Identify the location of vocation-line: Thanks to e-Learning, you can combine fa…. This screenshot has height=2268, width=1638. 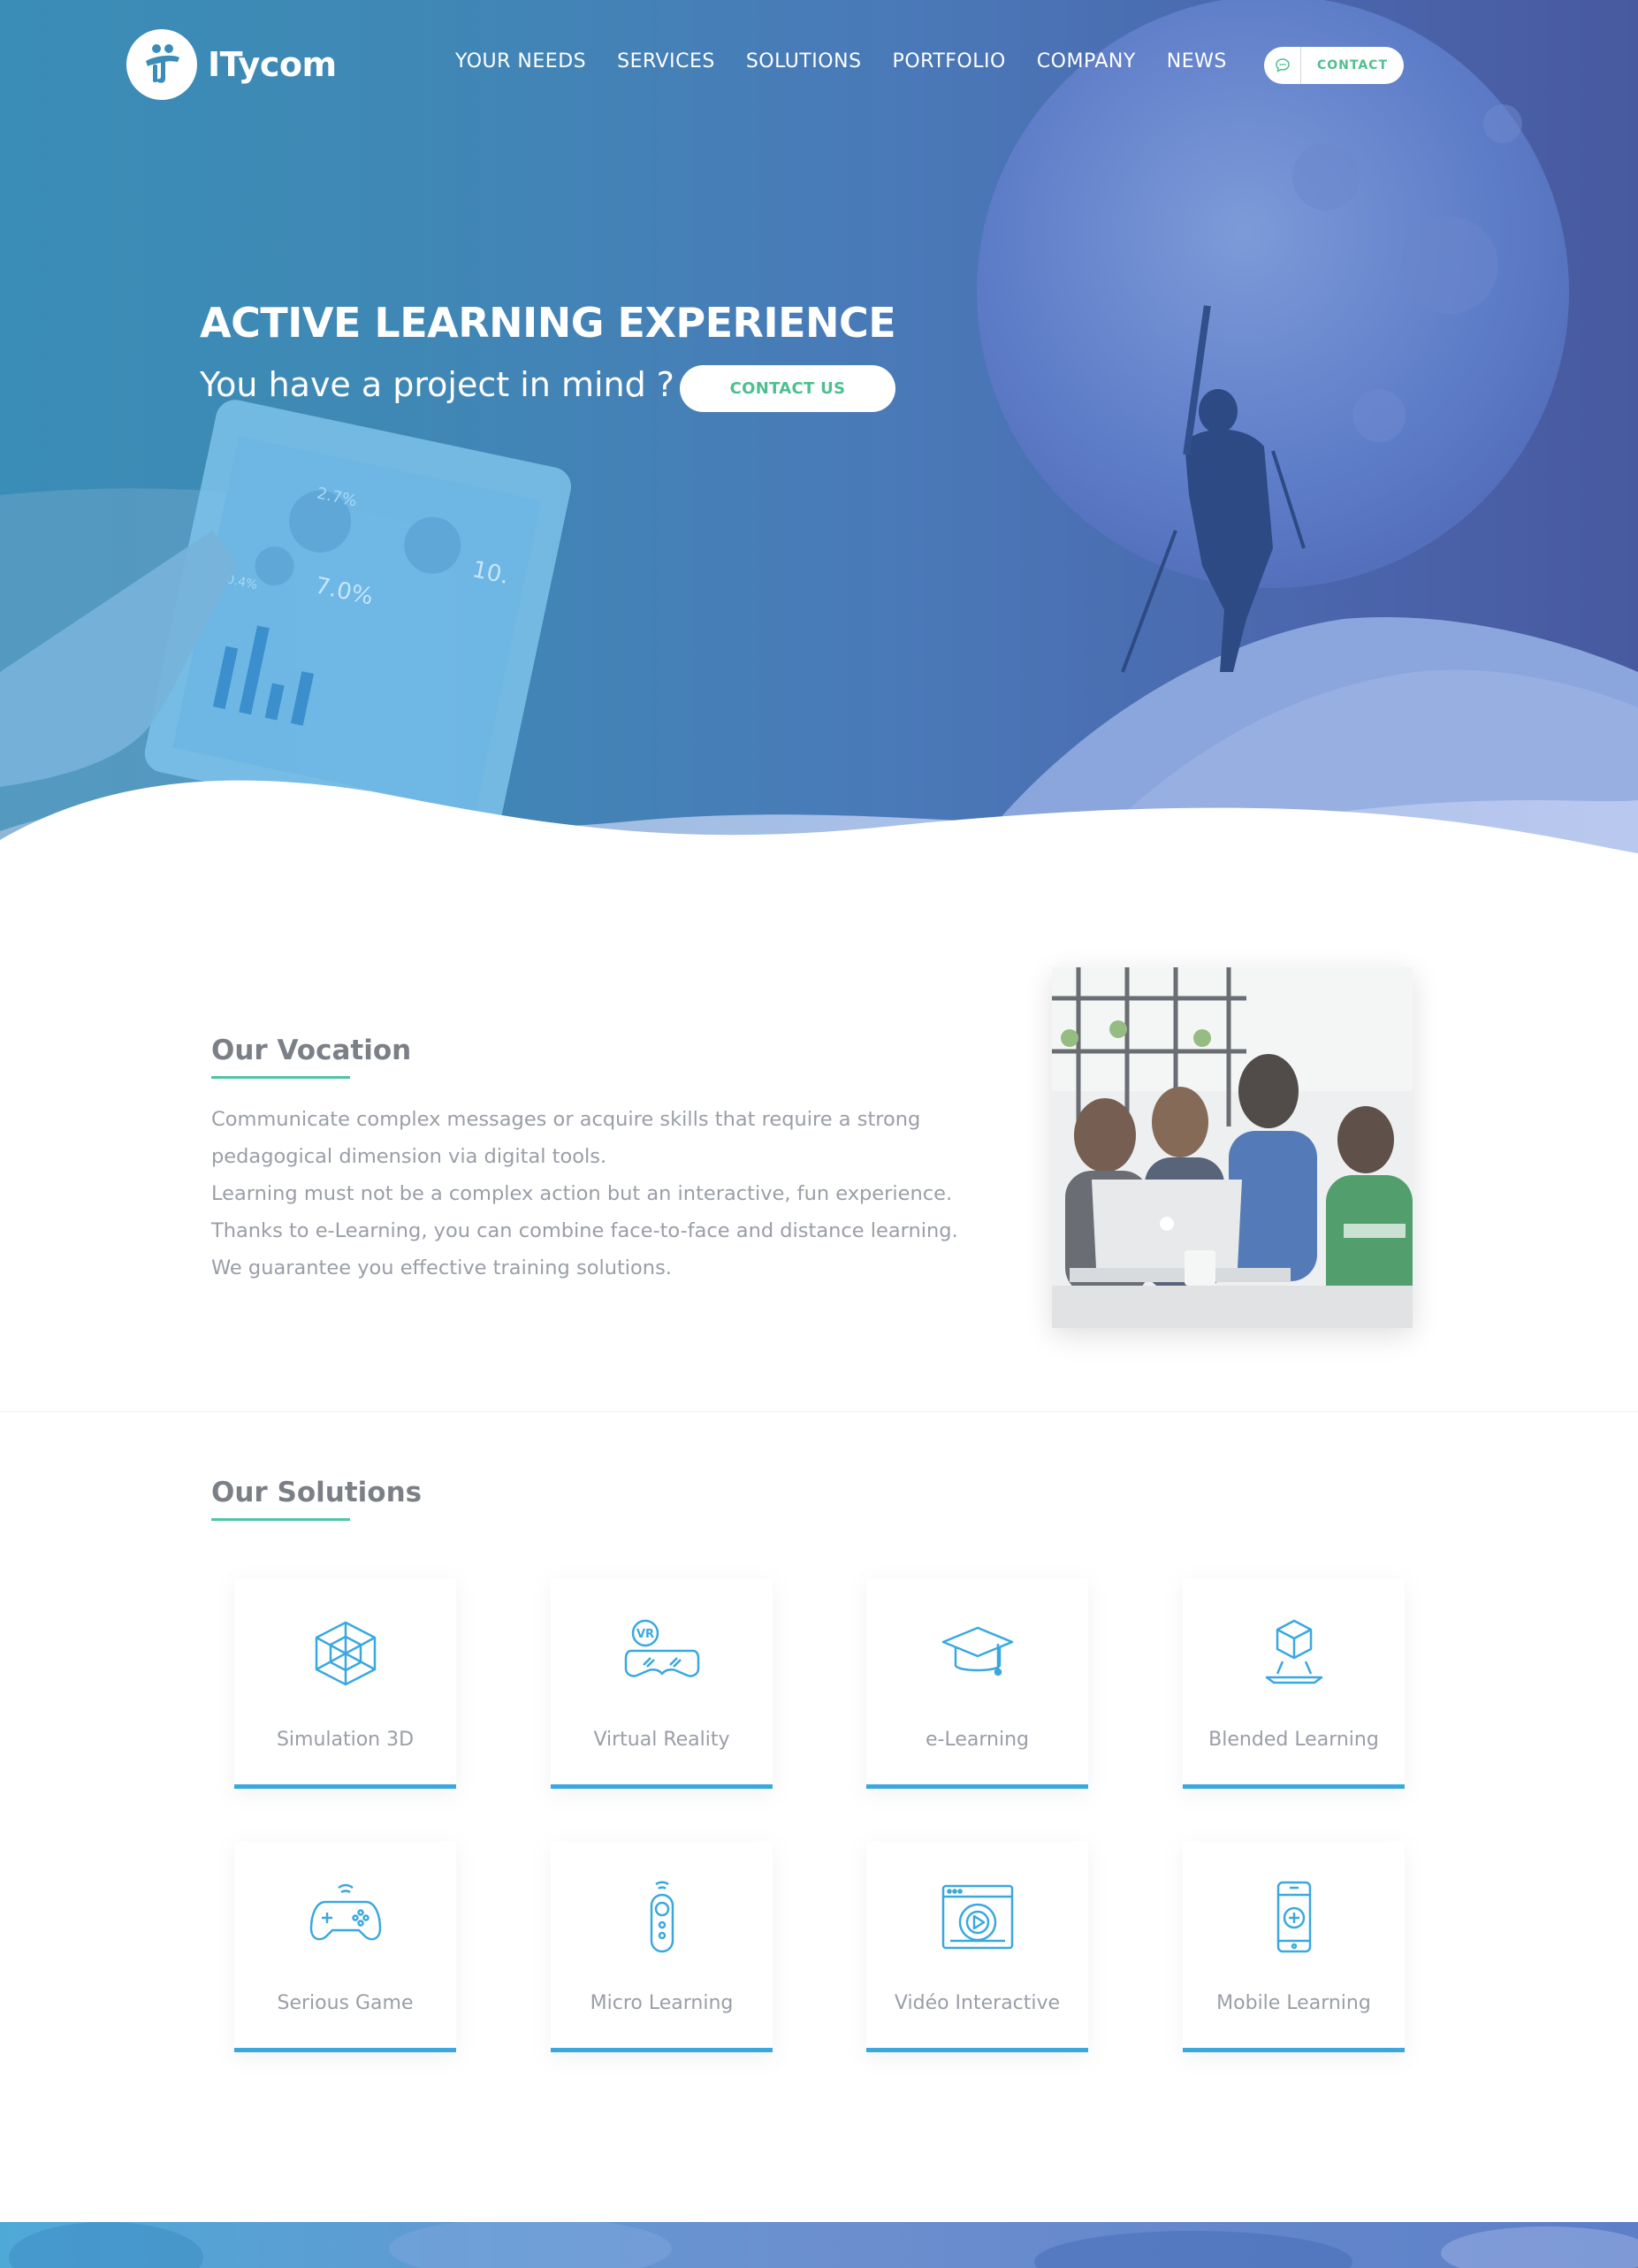
(584, 1230).